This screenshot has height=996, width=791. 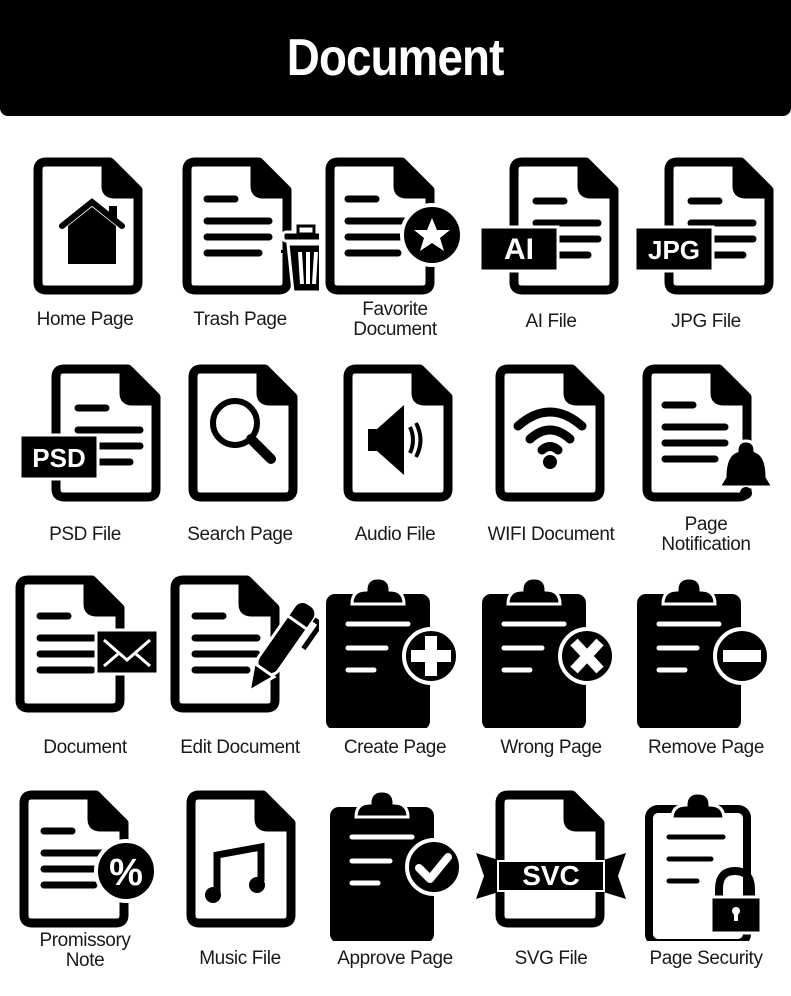 I want to click on icon-label: PSD File, so click(x=85, y=534).